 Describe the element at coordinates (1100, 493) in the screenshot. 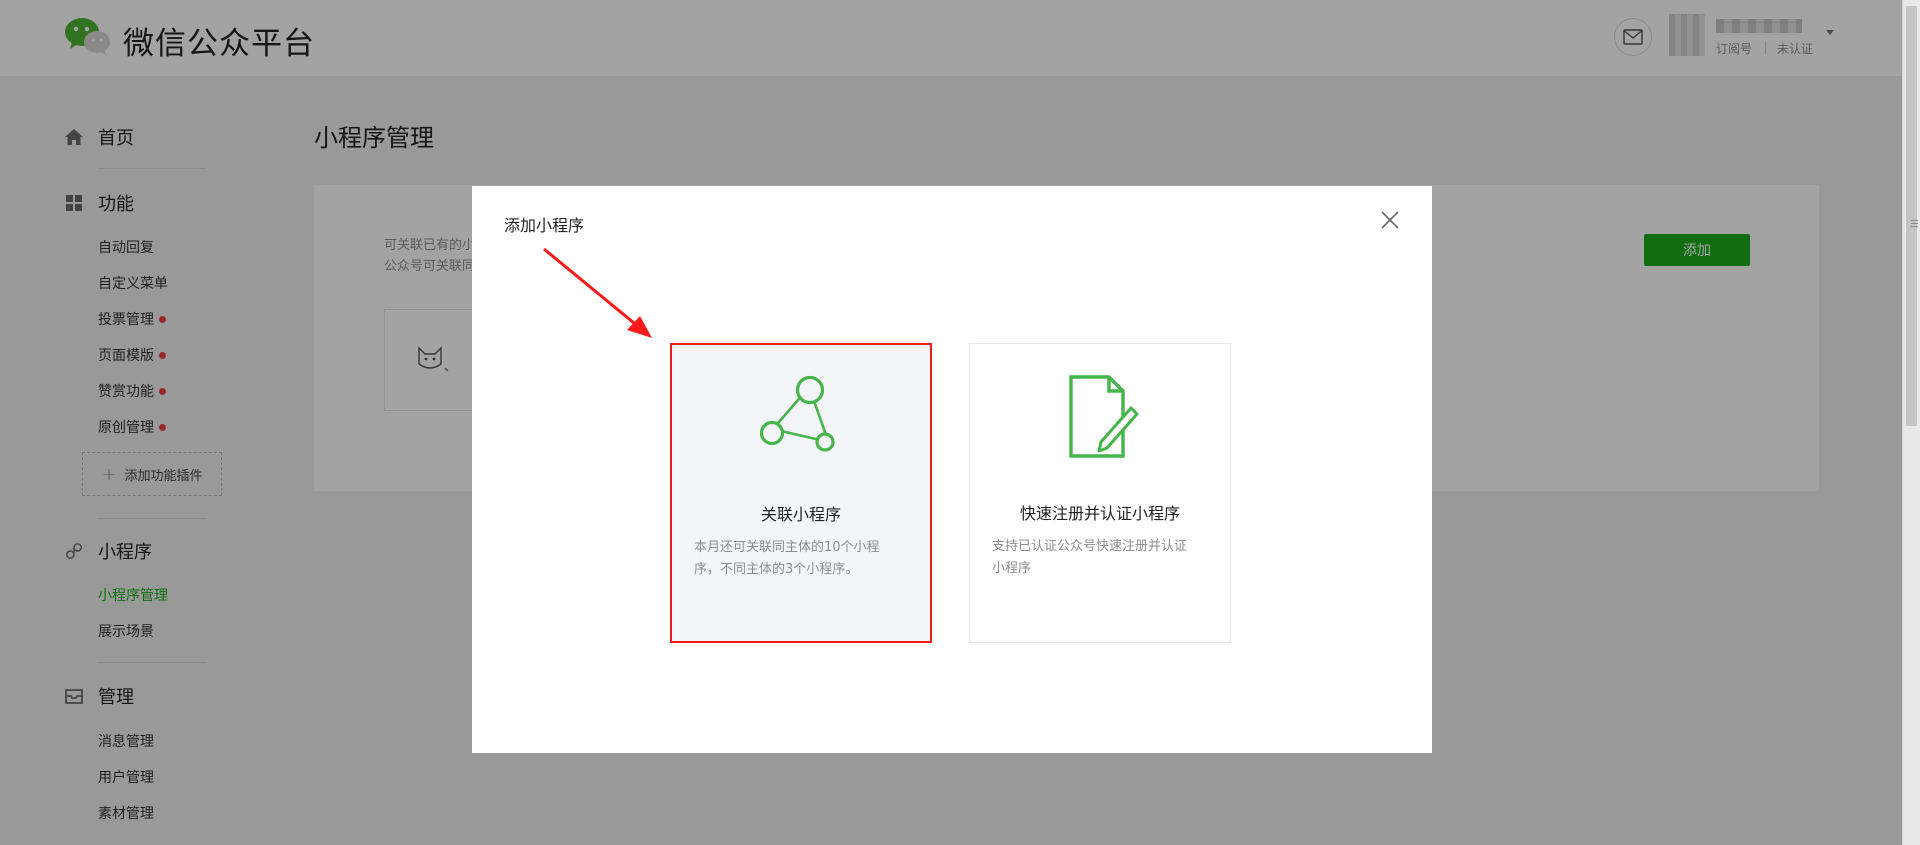

I see `quick-register-option: 快速注册并认证小程序 支持已认证公众号快速注册并认证 小程序` at that location.